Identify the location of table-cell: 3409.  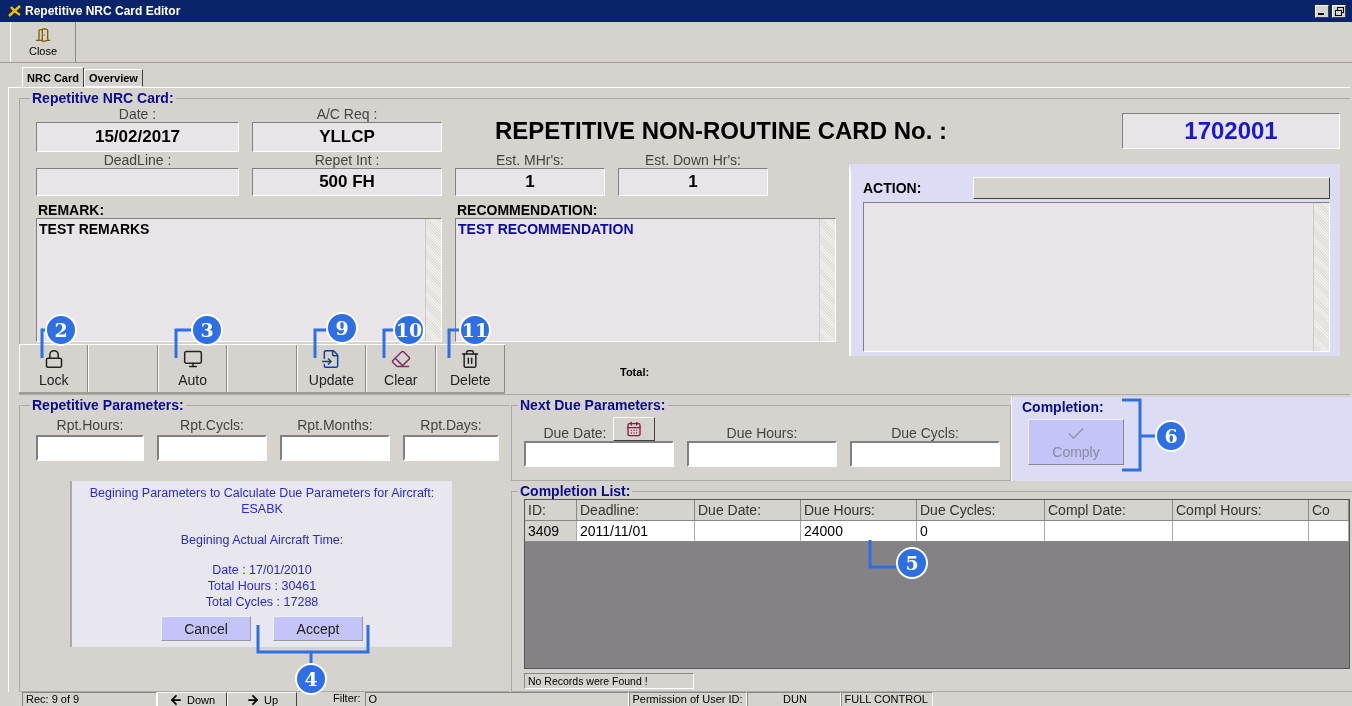
(551, 531).